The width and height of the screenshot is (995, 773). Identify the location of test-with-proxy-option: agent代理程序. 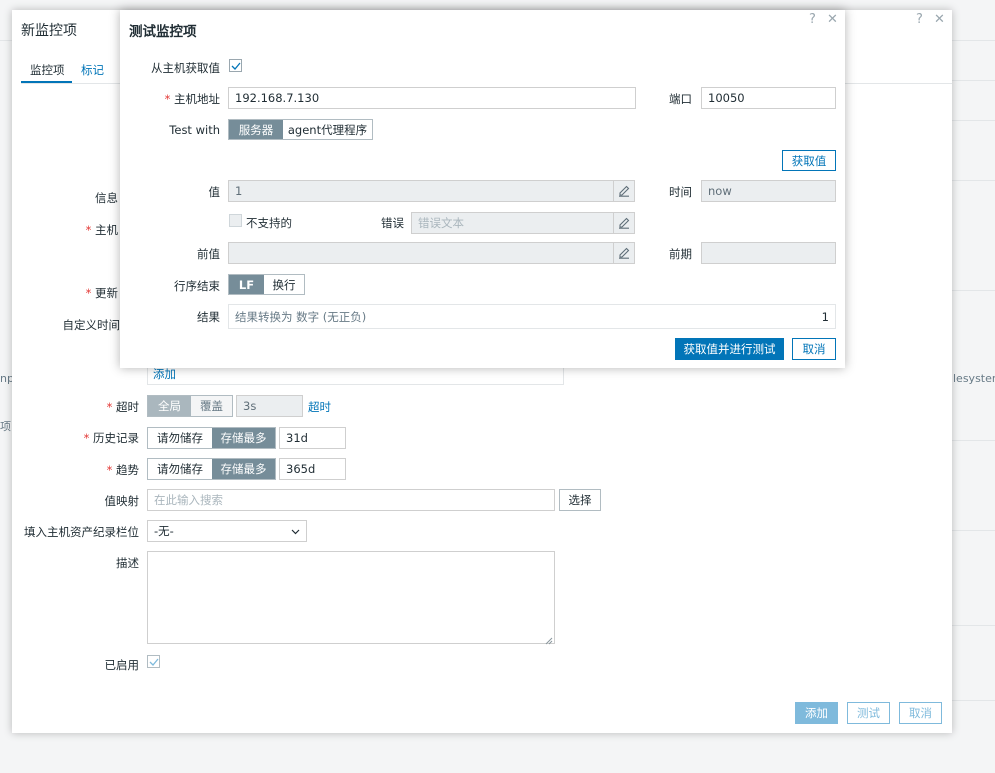
(327, 129).